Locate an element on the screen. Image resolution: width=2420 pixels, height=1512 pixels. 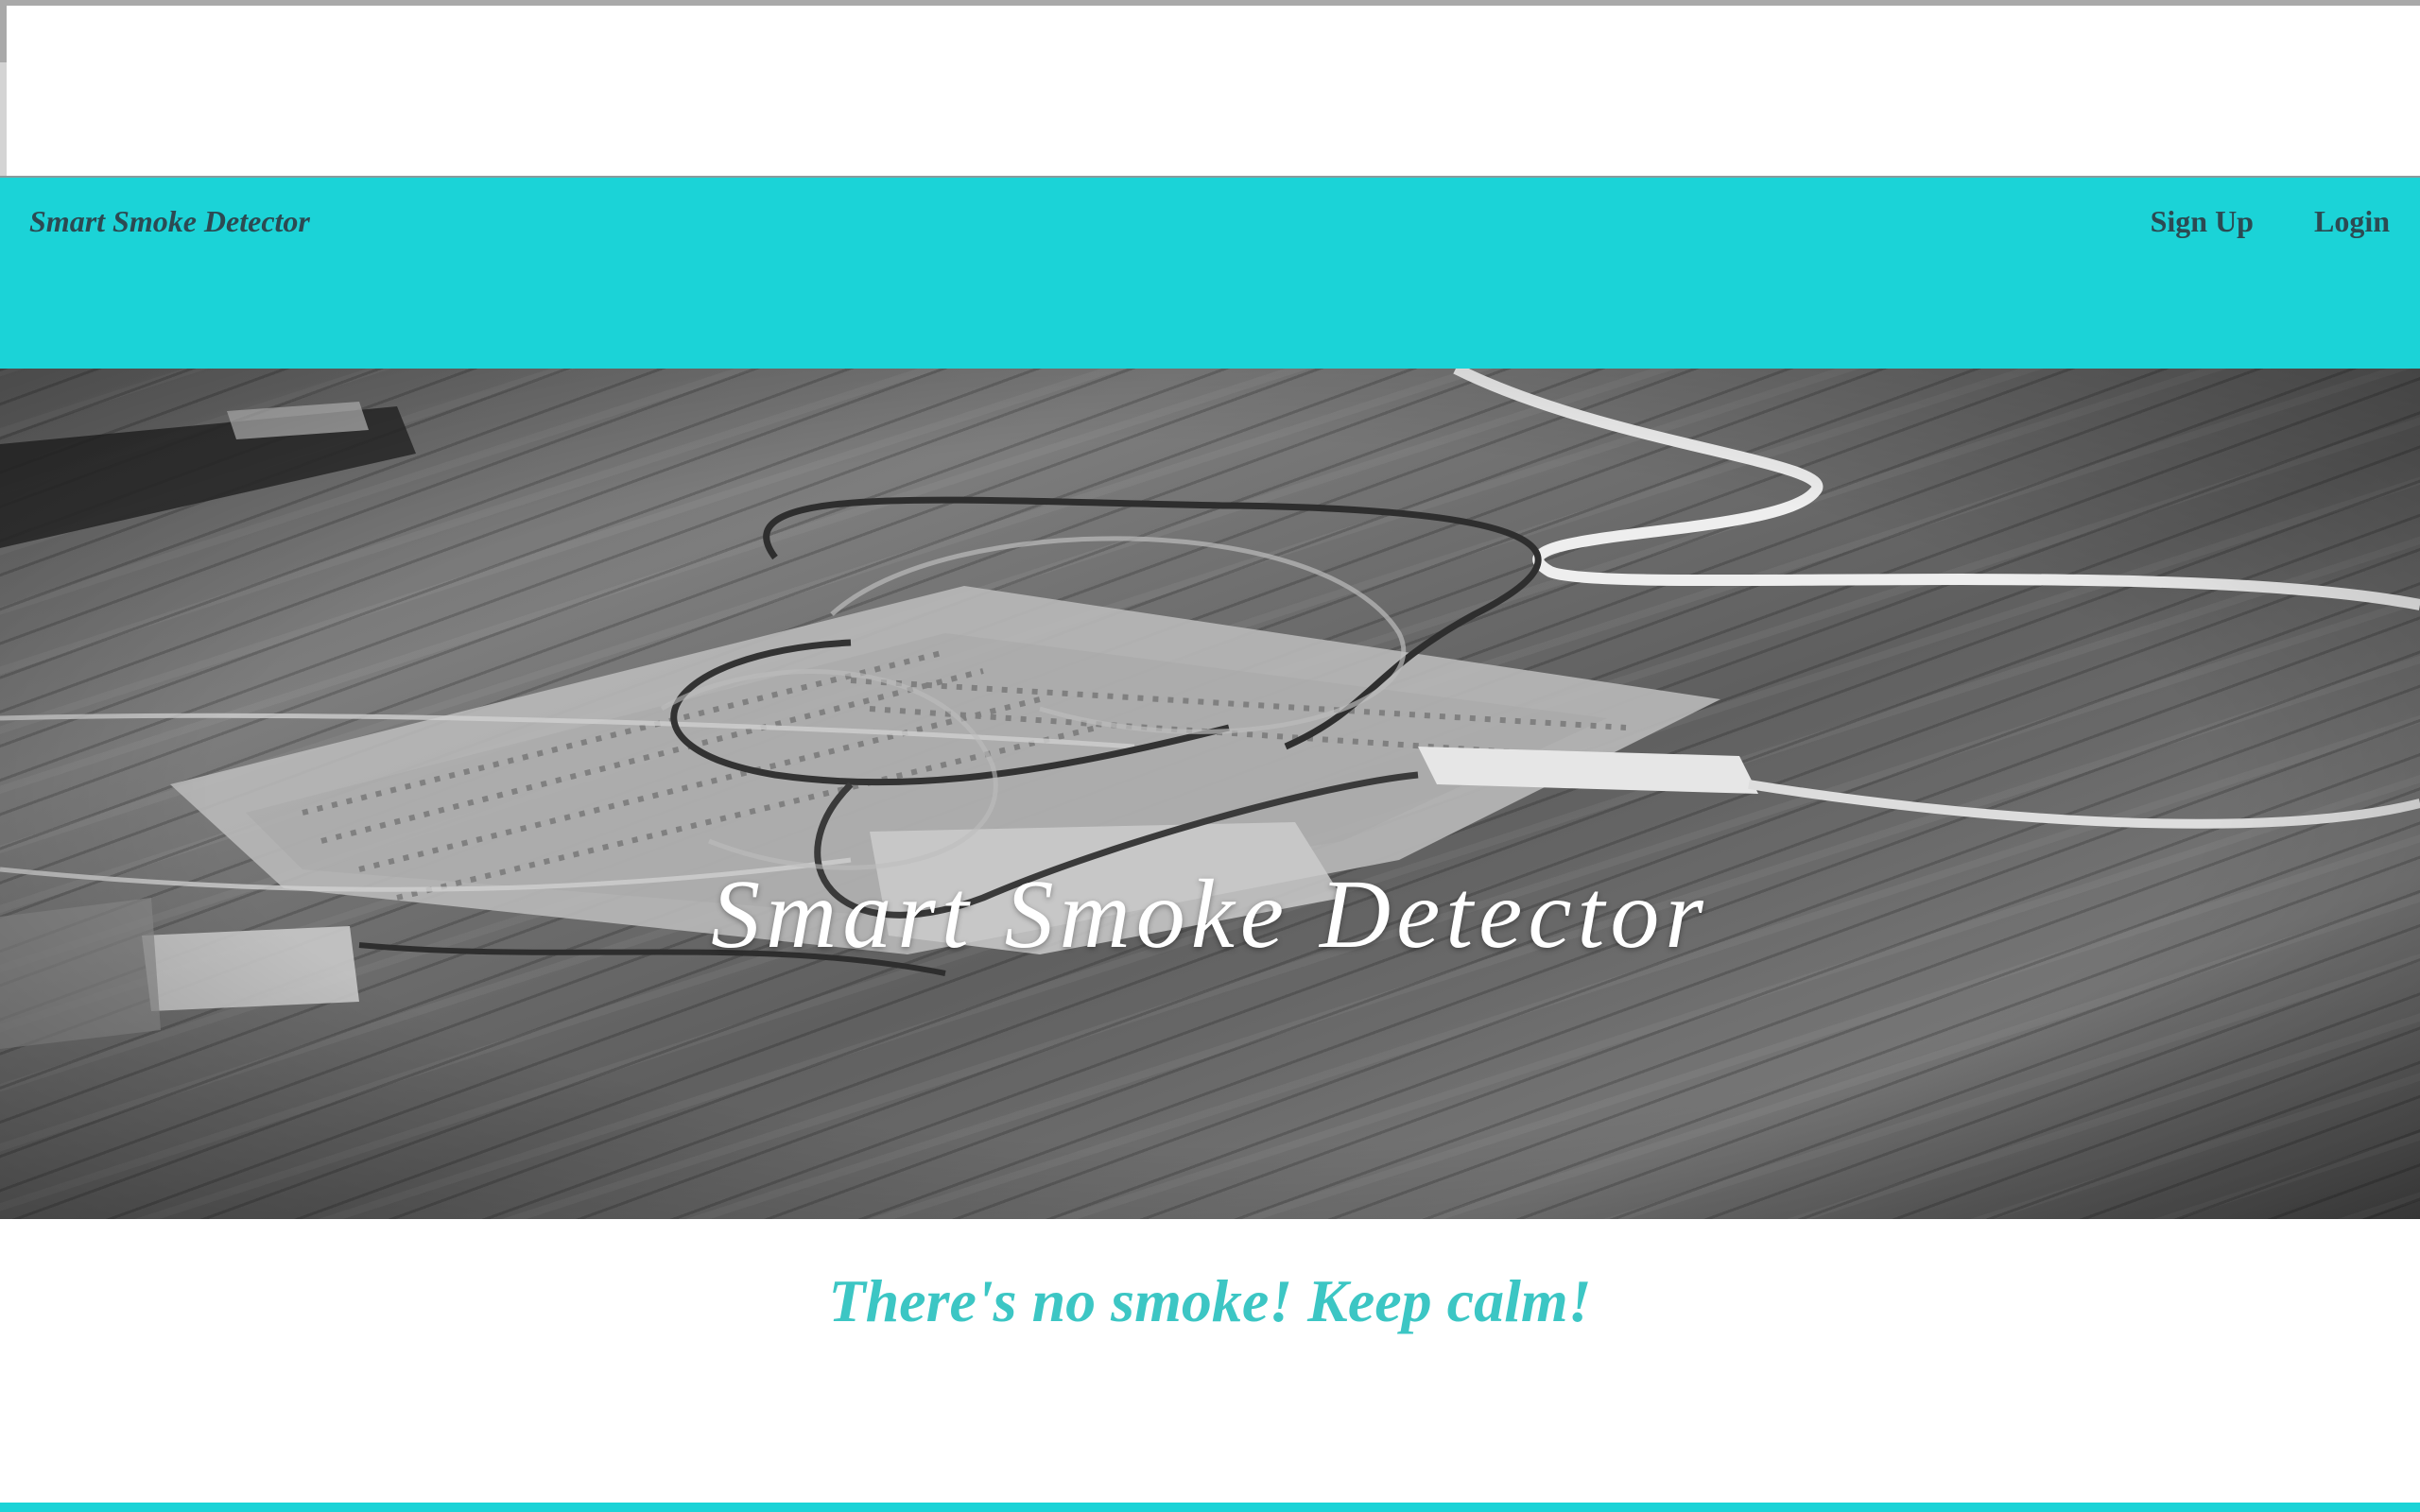
footer-bar is located at coordinates (1210, 1507).